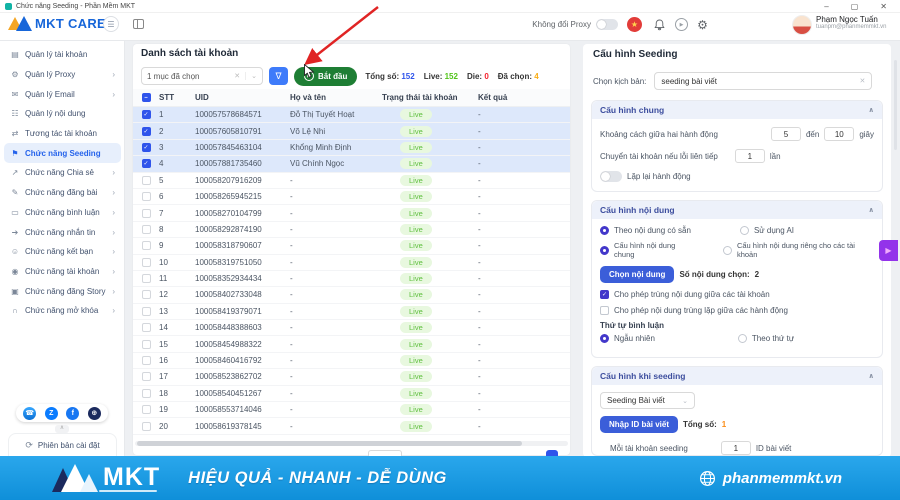  What do you see at coordinates (351, 262) in the screenshot?
I see `table-row: 10 100058319751050 - Live -` at bounding box center [351, 262].